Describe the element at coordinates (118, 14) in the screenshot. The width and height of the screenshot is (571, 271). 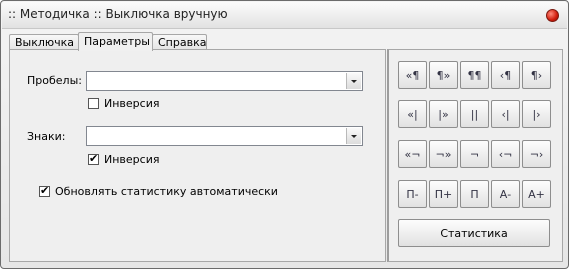
I see `window-title: :: Методичка :: Выключка вручную` at that location.